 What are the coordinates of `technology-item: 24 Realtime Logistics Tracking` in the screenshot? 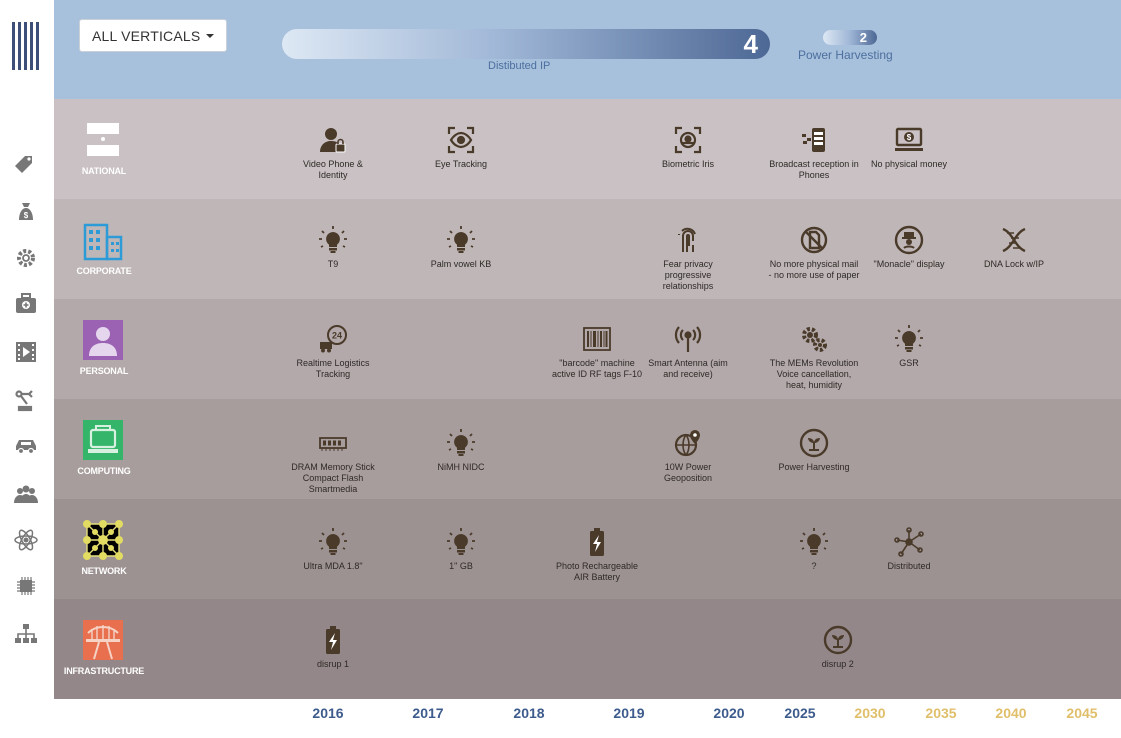 It's located at (333, 351).